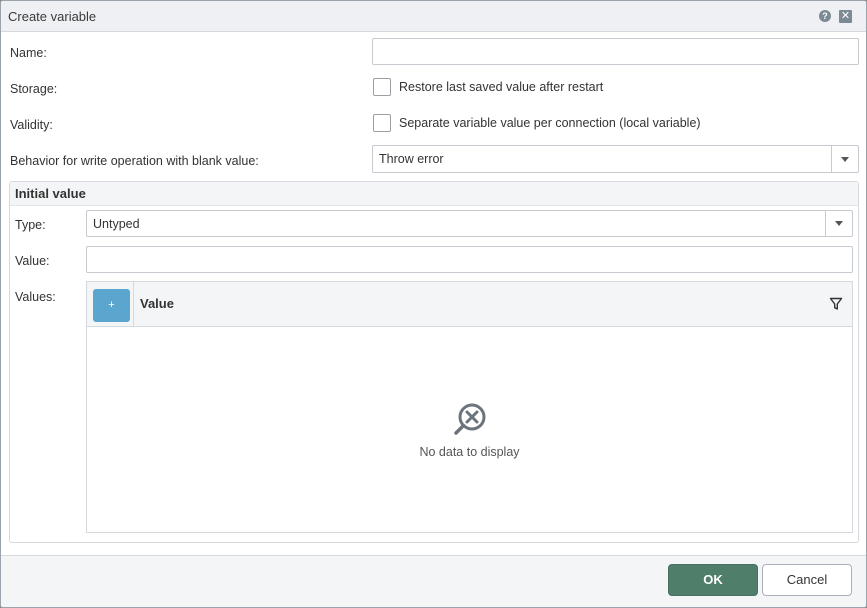 Image resolution: width=867 pixels, height=608 pixels. I want to click on name-label: Name:, so click(28, 53).